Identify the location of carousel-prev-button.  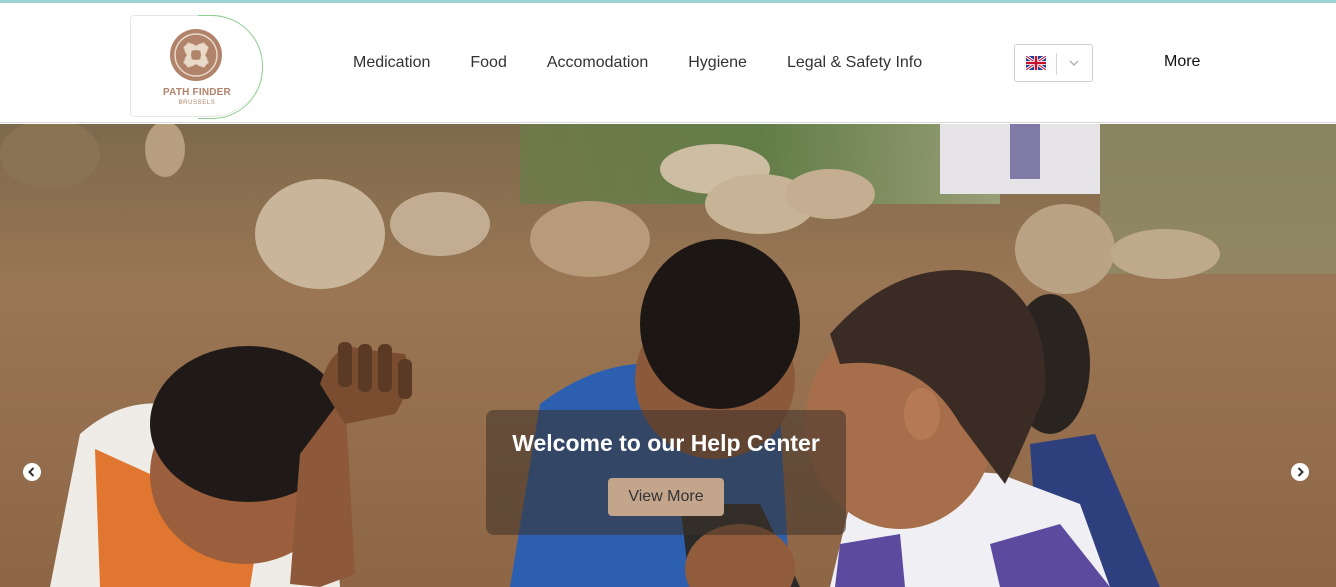
(32, 472).